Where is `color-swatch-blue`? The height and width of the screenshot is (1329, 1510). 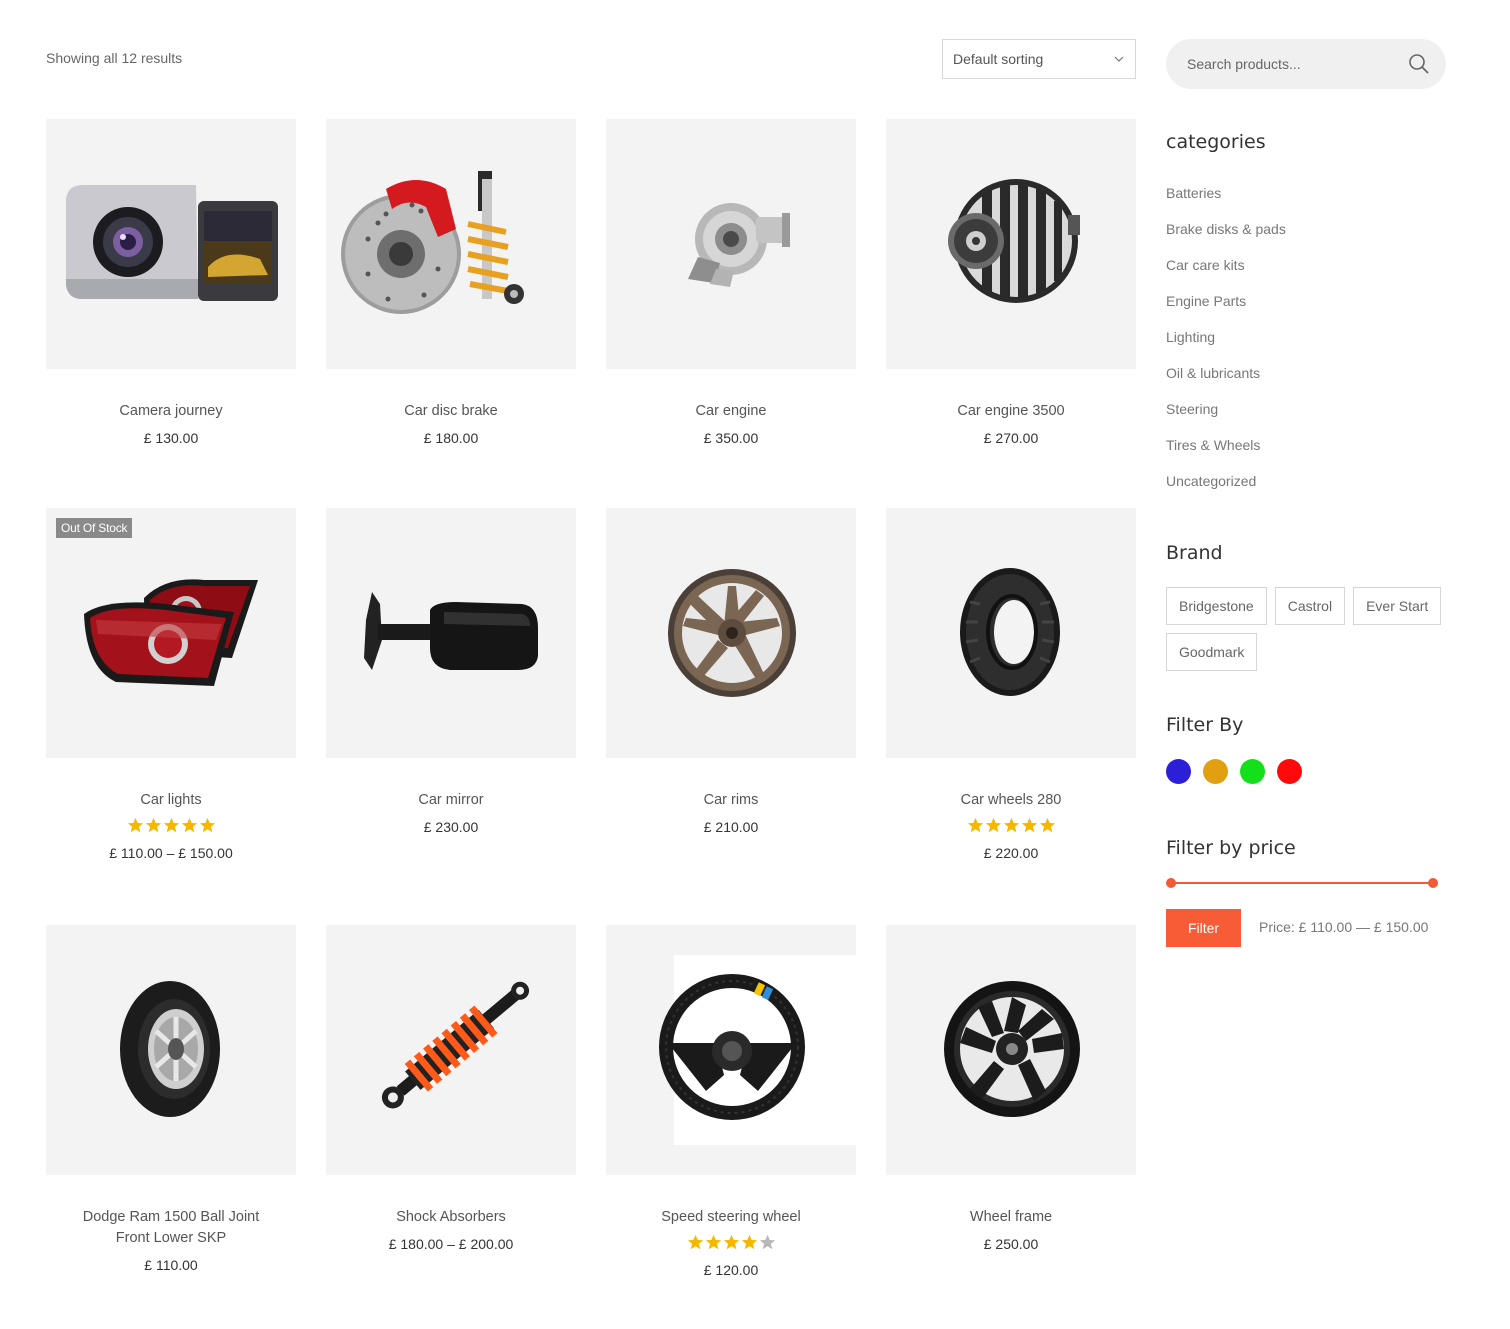 color-swatch-blue is located at coordinates (1178, 771).